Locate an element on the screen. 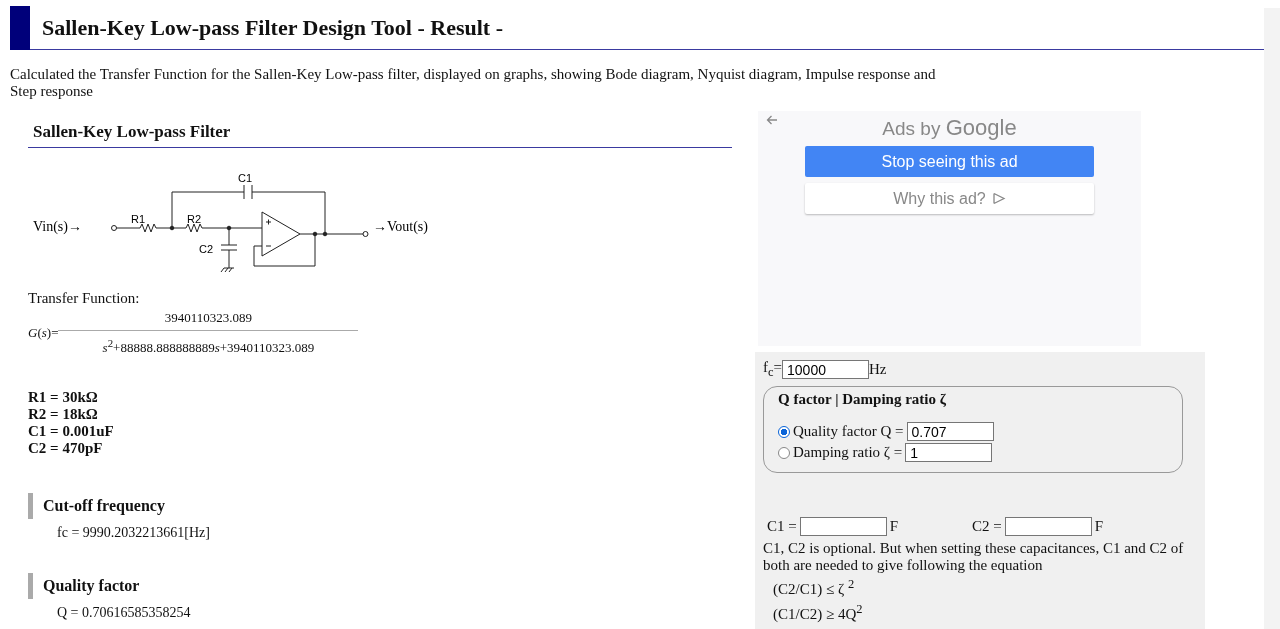  component-value: R2 = 18kΩ is located at coordinates (63, 415).